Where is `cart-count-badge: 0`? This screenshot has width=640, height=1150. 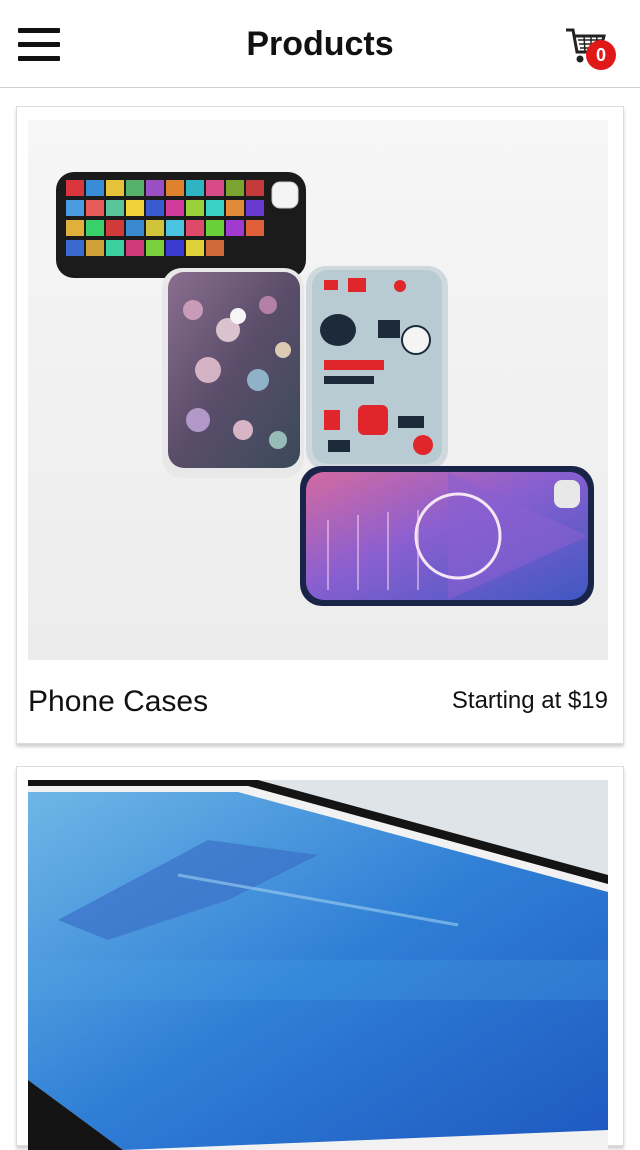
cart-count-badge: 0 is located at coordinates (601, 55).